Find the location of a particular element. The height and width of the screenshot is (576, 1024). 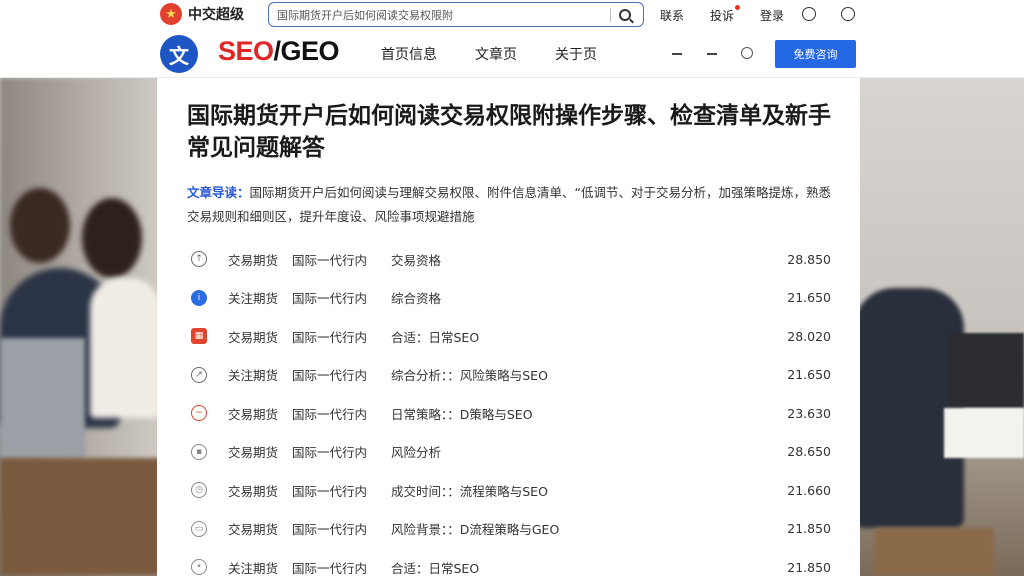

row-topic: 日常策略：：D策略与SEO is located at coordinates (462, 414).